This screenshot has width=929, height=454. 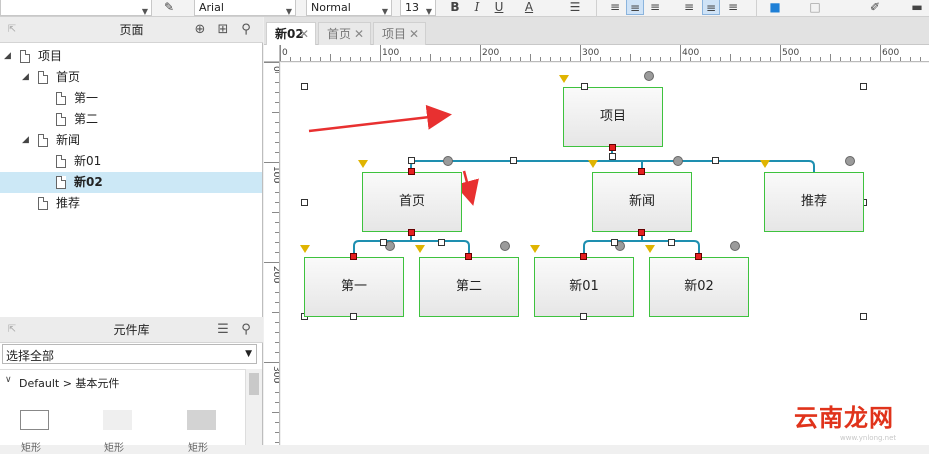 I want to click on sitemap-node-xinwen: 新闻, so click(x=642, y=202).